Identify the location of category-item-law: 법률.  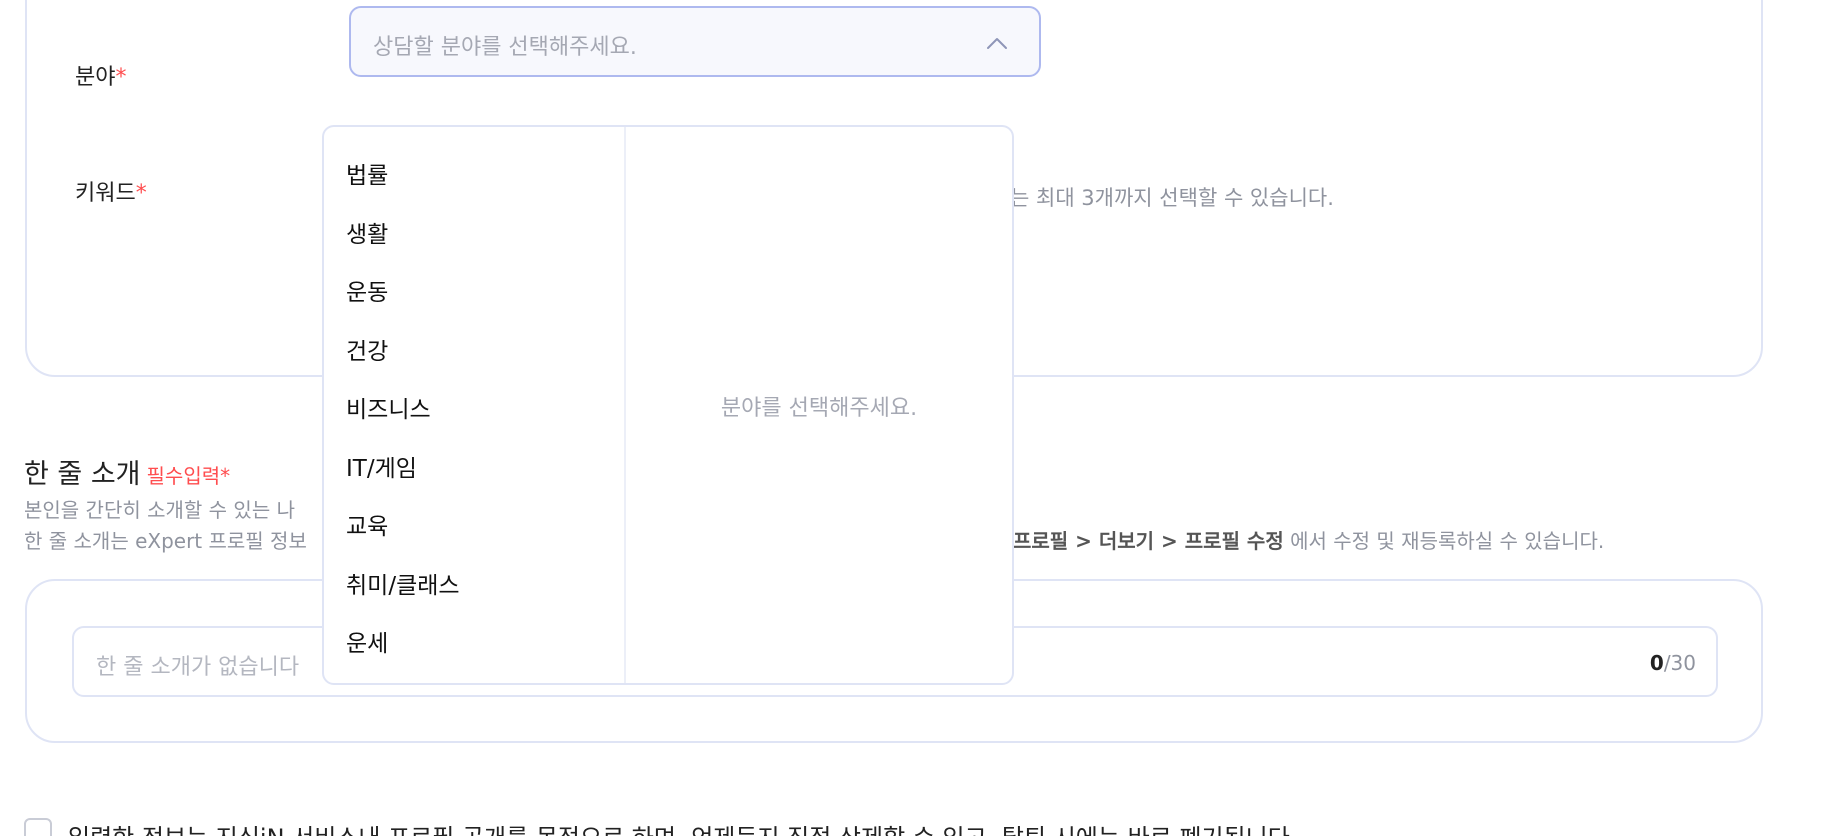
(474, 176).